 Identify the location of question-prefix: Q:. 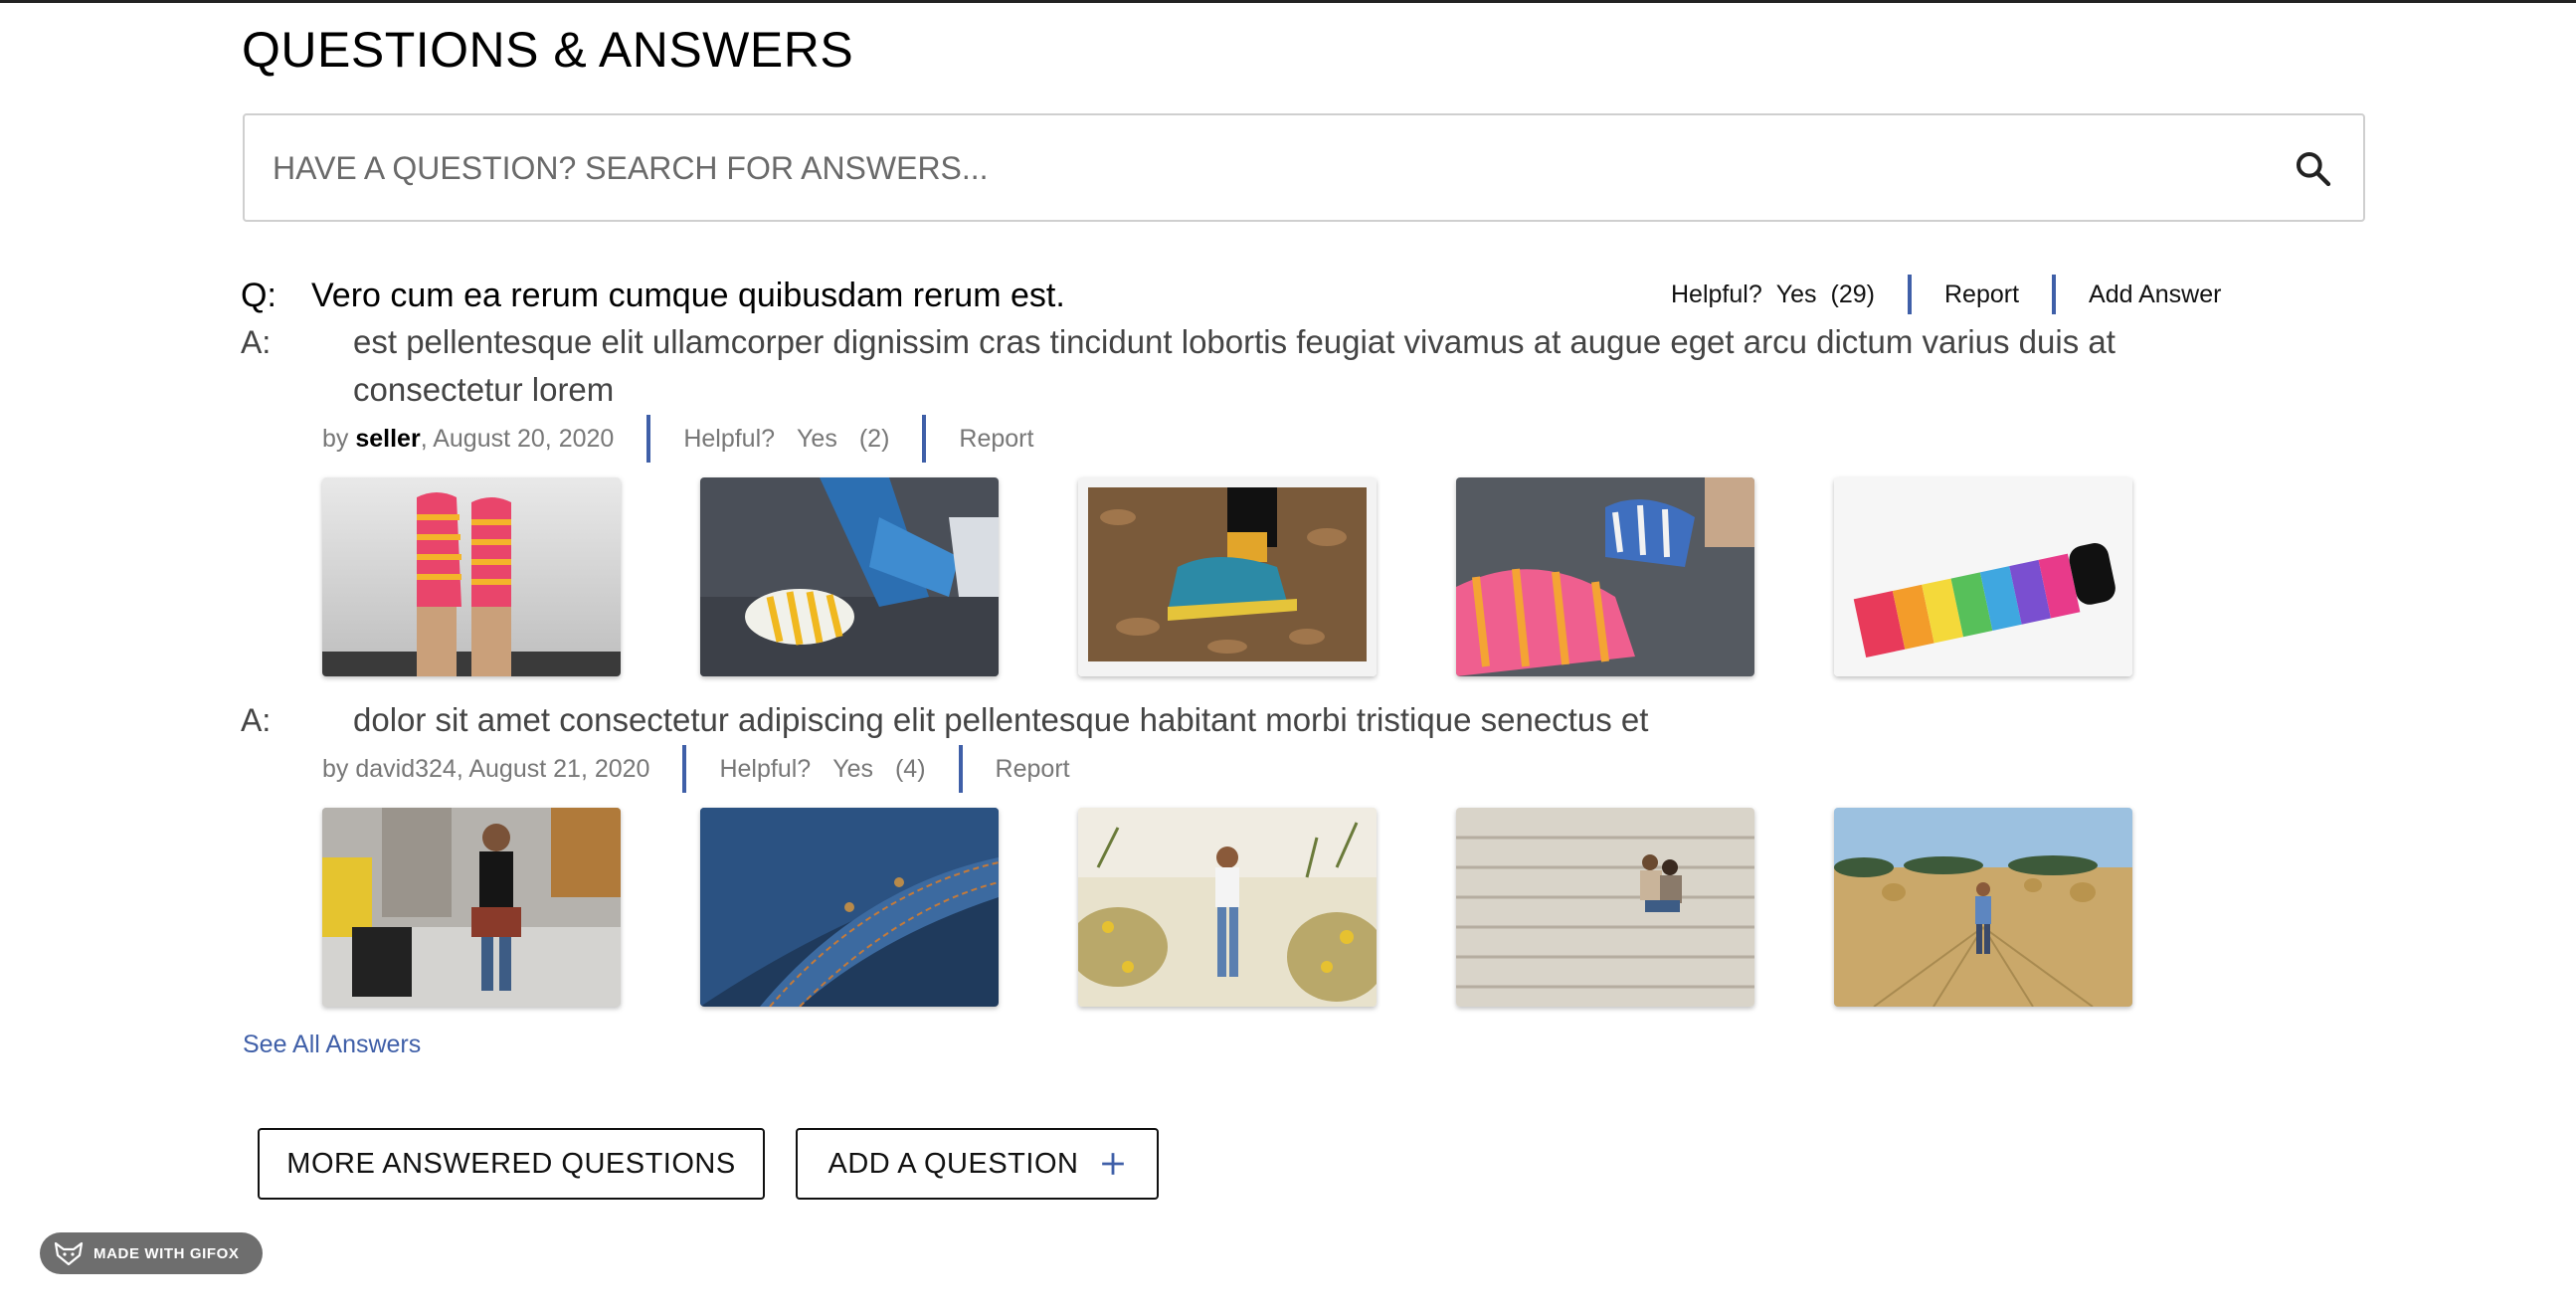
(258, 295).